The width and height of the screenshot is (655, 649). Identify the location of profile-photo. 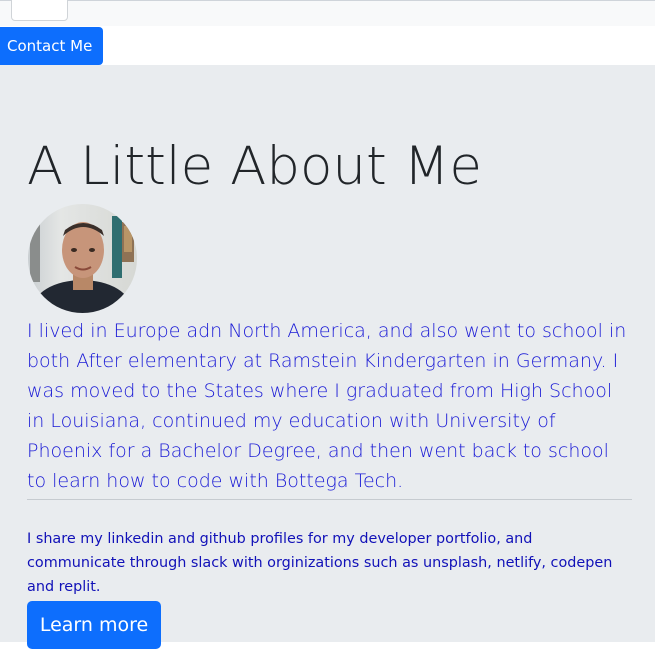
(82, 258).